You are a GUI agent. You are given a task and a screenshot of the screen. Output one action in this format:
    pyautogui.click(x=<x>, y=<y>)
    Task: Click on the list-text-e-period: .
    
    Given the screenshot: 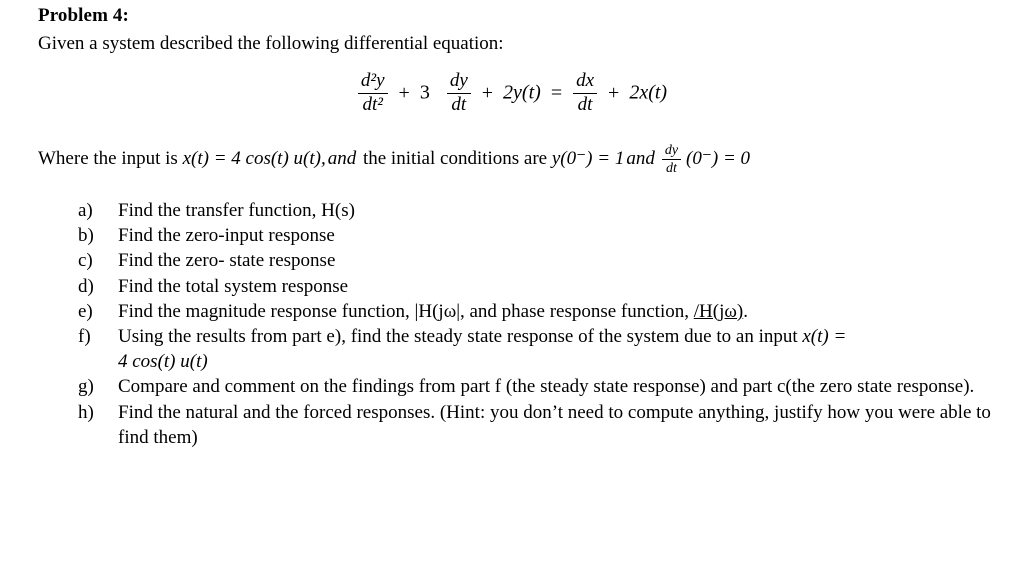 What is the action you would take?
    pyautogui.click(x=745, y=311)
    